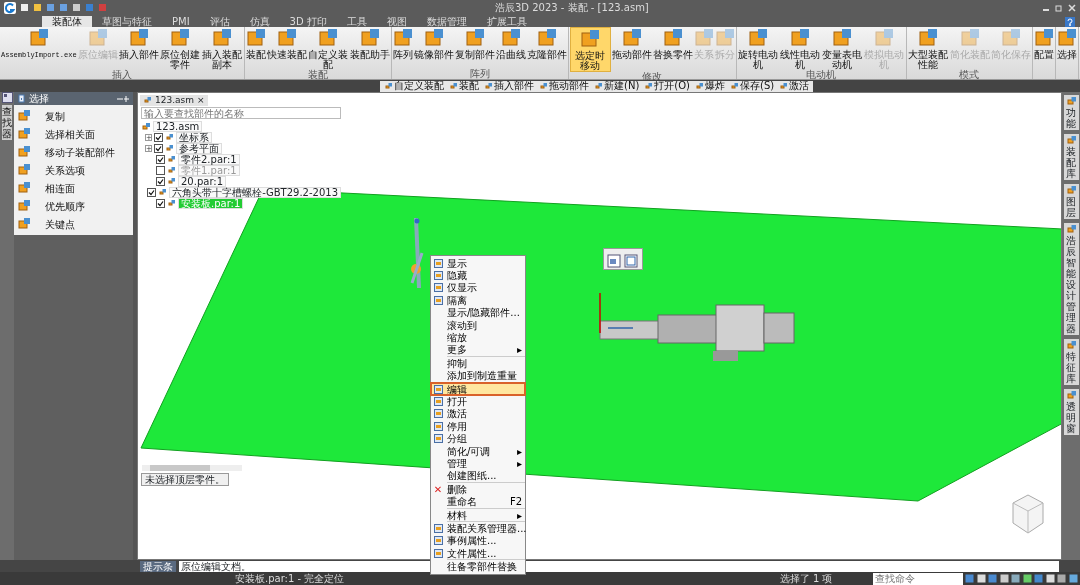 The height and width of the screenshot is (585, 1080). What do you see at coordinates (478, 451) in the screenshot?
I see `menu-item: 简化/可调 ▸` at bounding box center [478, 451].